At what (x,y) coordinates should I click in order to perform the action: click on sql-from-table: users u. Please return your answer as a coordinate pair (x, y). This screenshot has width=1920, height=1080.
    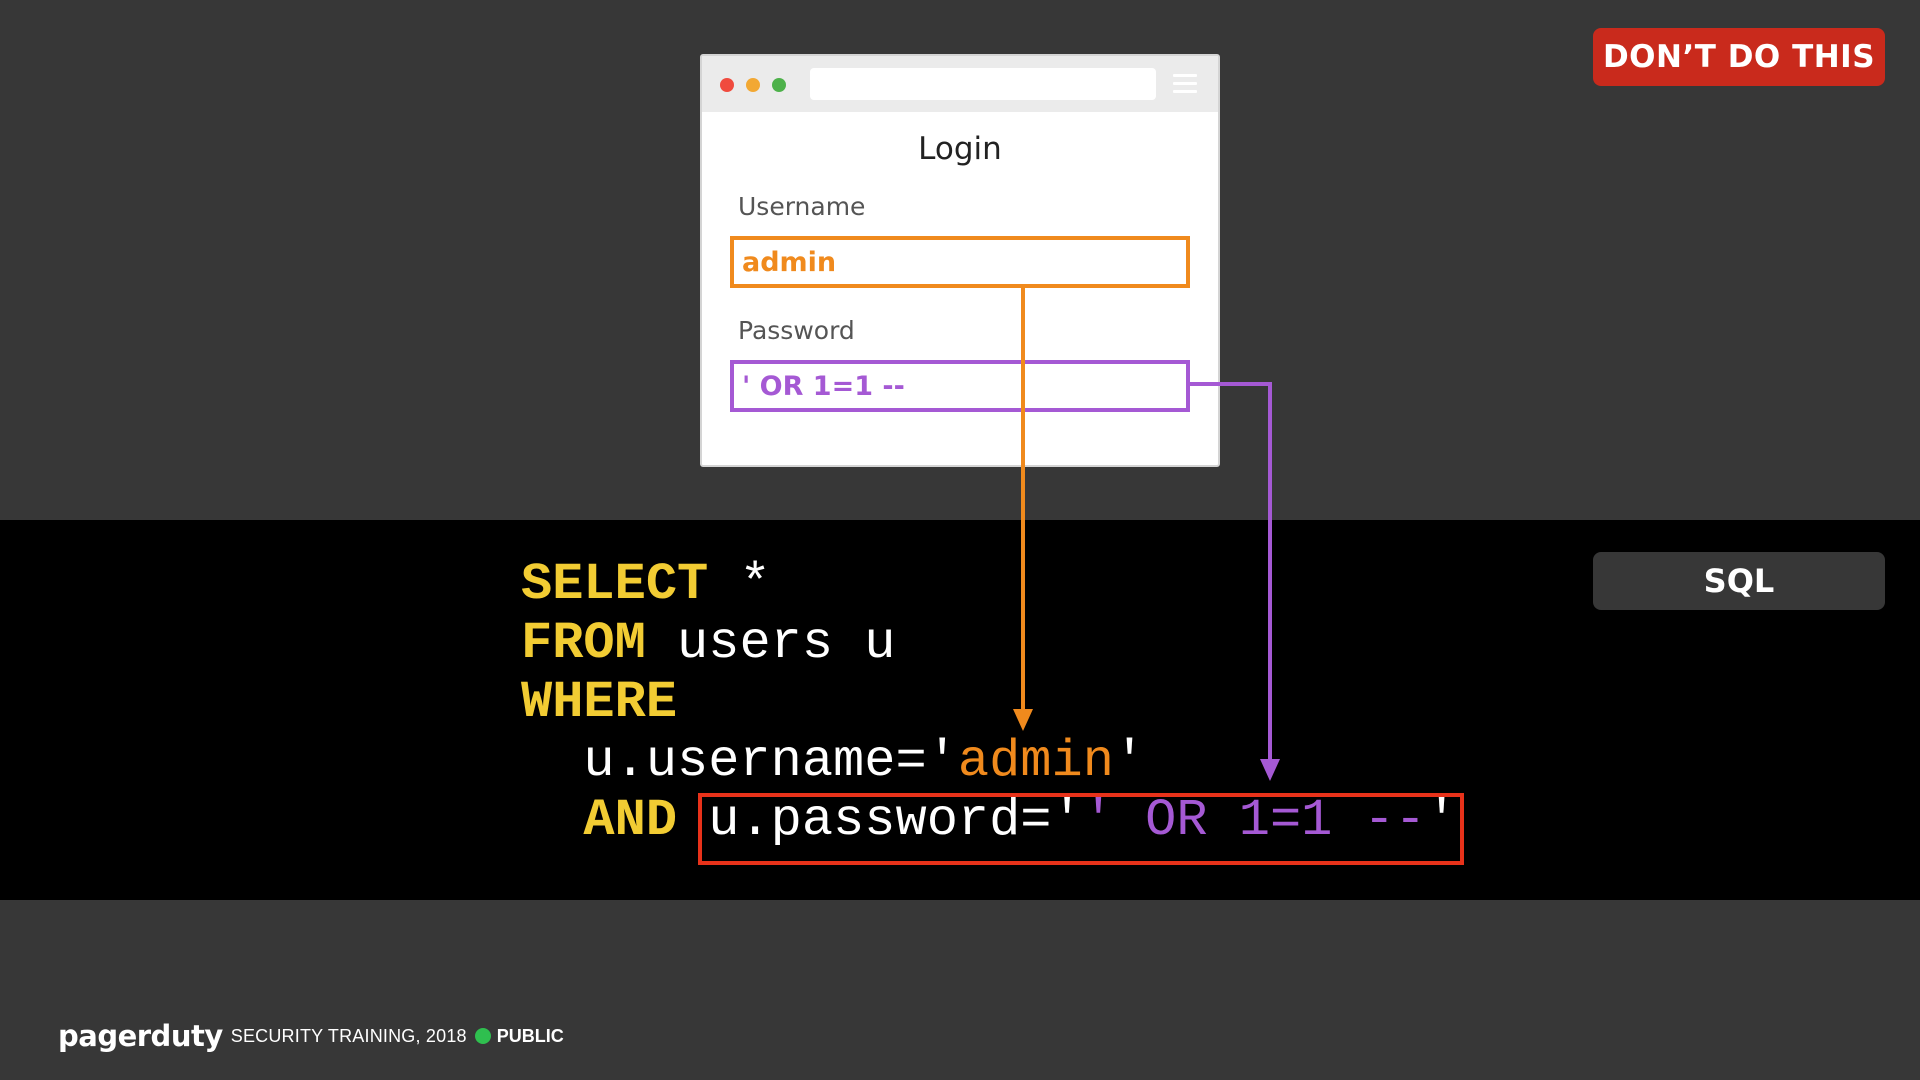
    Looking at the image, I should click on (770, 643).